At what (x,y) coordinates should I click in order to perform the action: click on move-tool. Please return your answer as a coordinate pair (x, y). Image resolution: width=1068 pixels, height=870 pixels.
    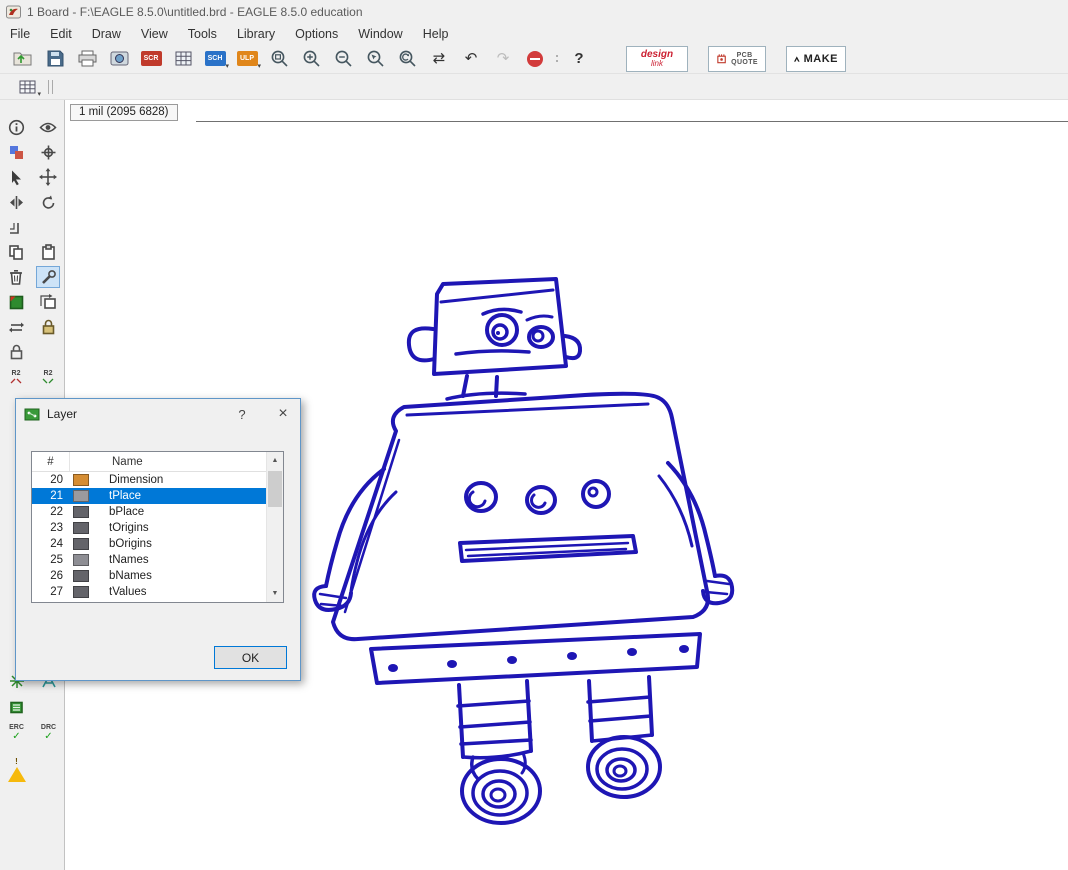
    Looking at the image, I should click on (48, 177).